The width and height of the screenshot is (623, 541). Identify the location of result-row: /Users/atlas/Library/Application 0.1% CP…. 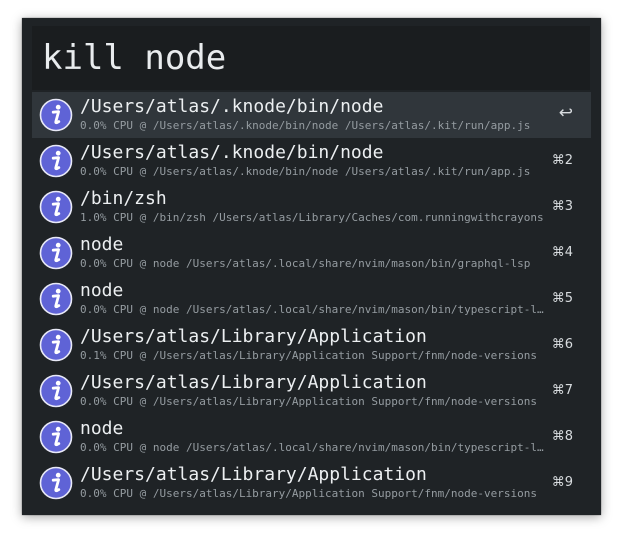
(311, 345).